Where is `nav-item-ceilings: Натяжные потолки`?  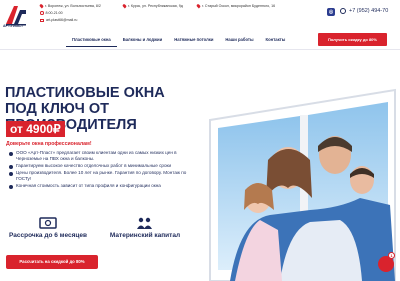
nav-item-ceilings: Натяжные потолки is located at coordinates (193, 40).